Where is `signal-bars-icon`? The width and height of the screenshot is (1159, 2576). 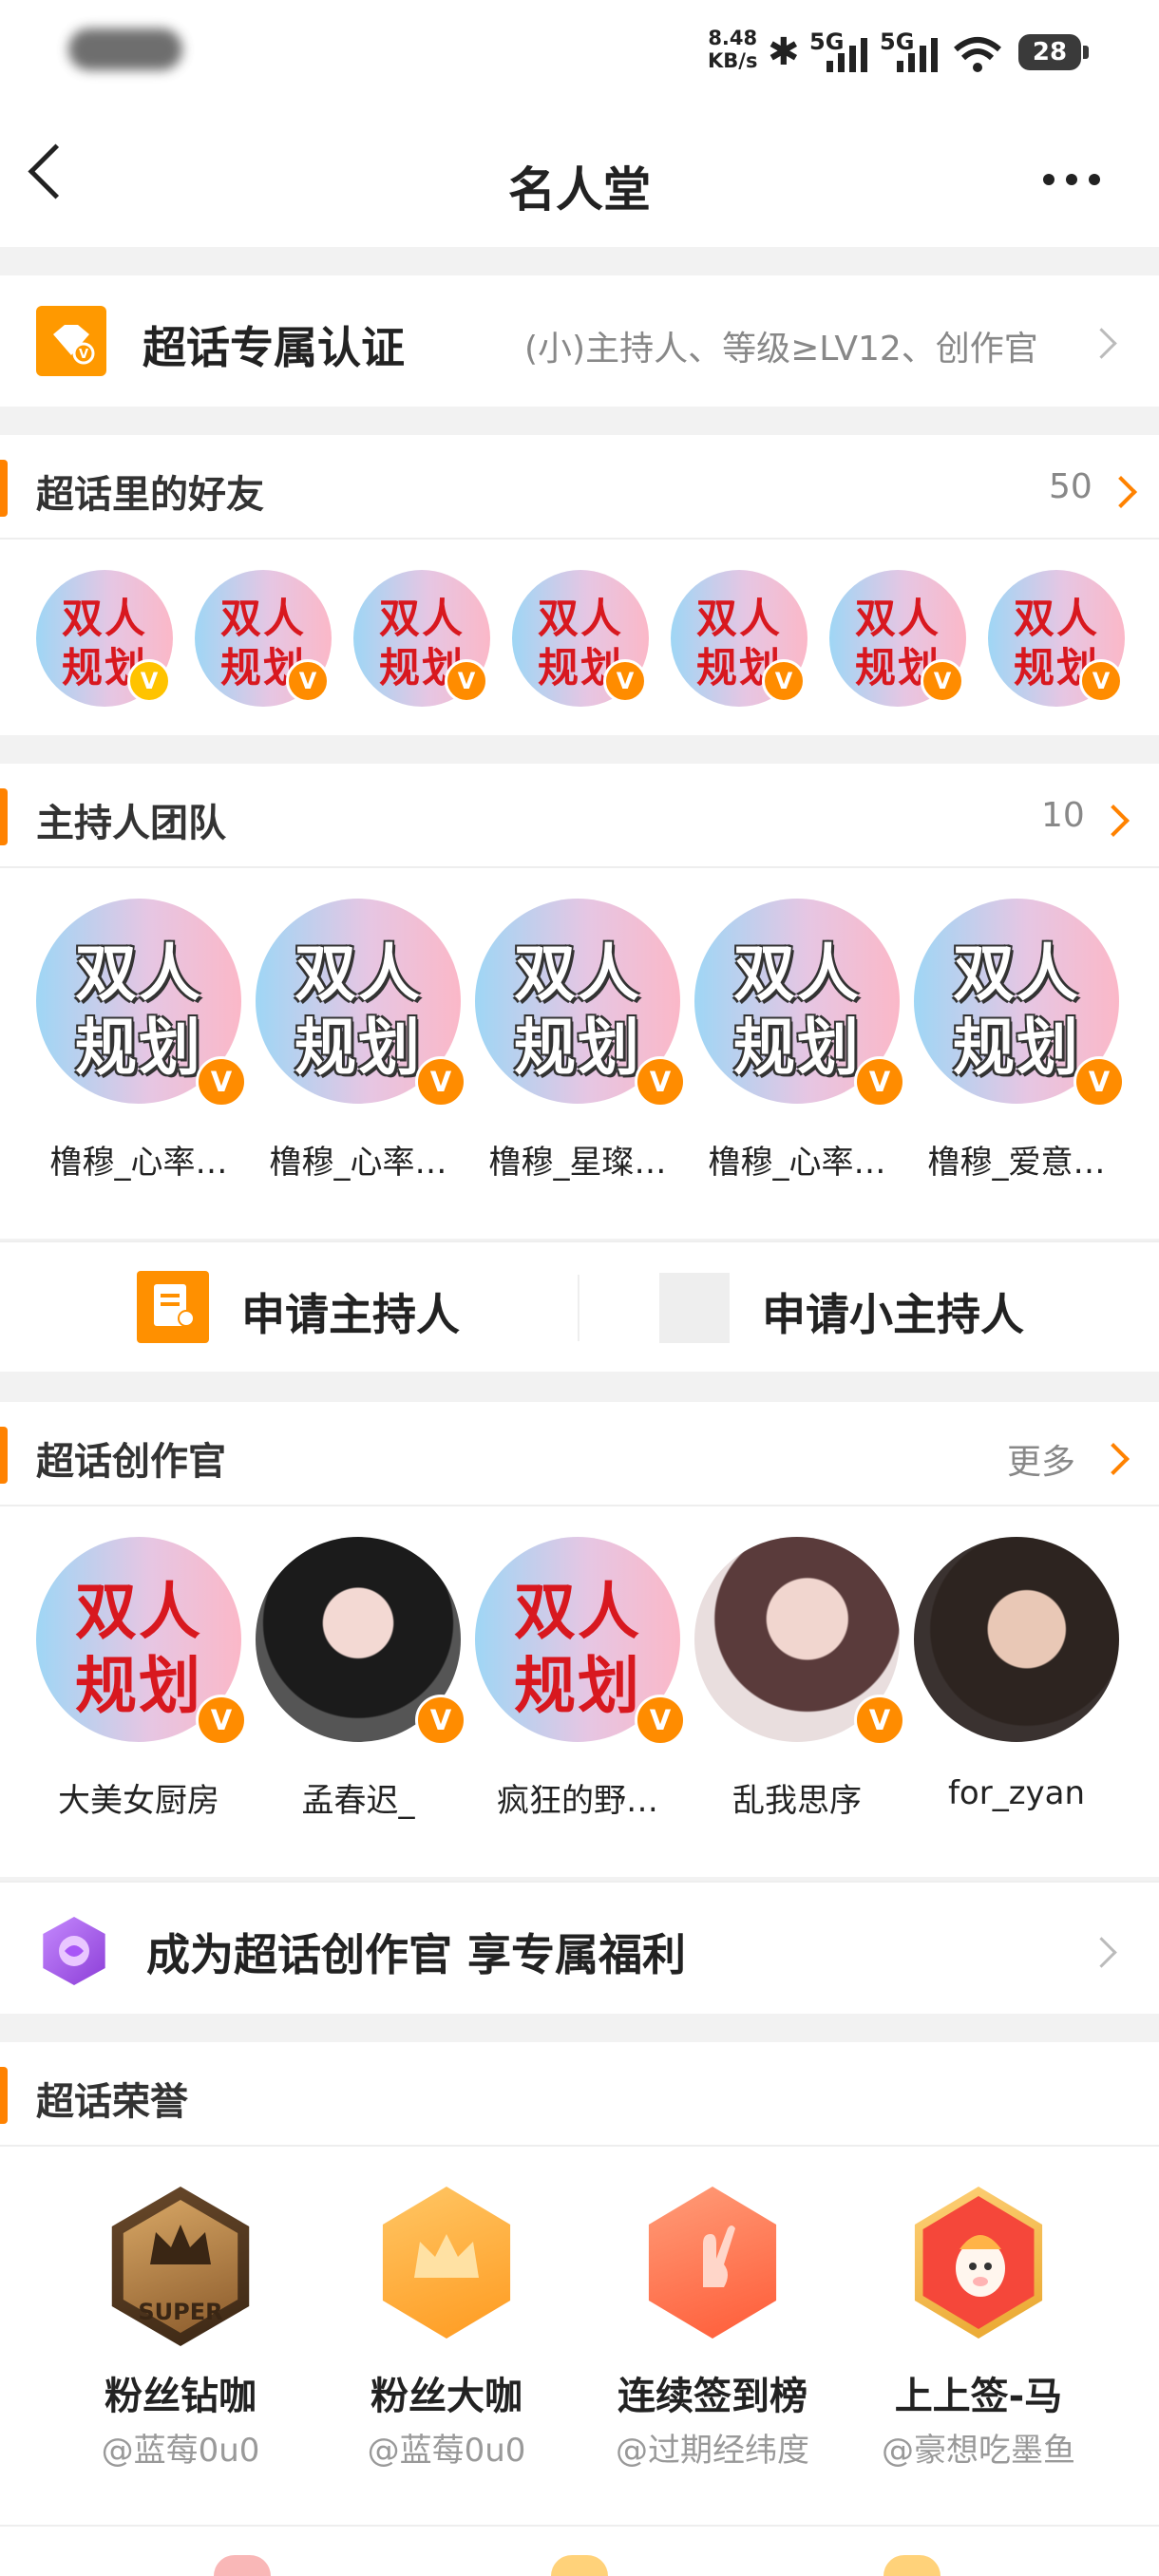 signal-bars-icon is located at coordinates (846, 55).